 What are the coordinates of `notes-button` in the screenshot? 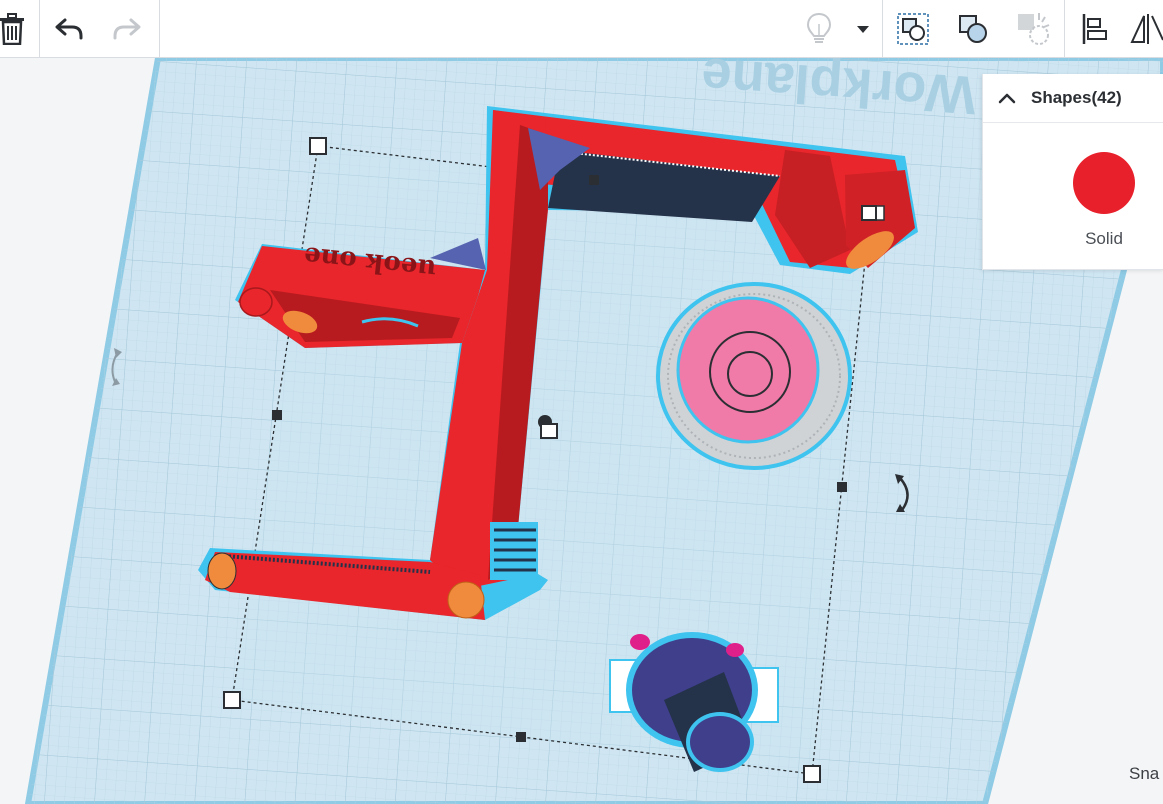 It's located at (819, 28).